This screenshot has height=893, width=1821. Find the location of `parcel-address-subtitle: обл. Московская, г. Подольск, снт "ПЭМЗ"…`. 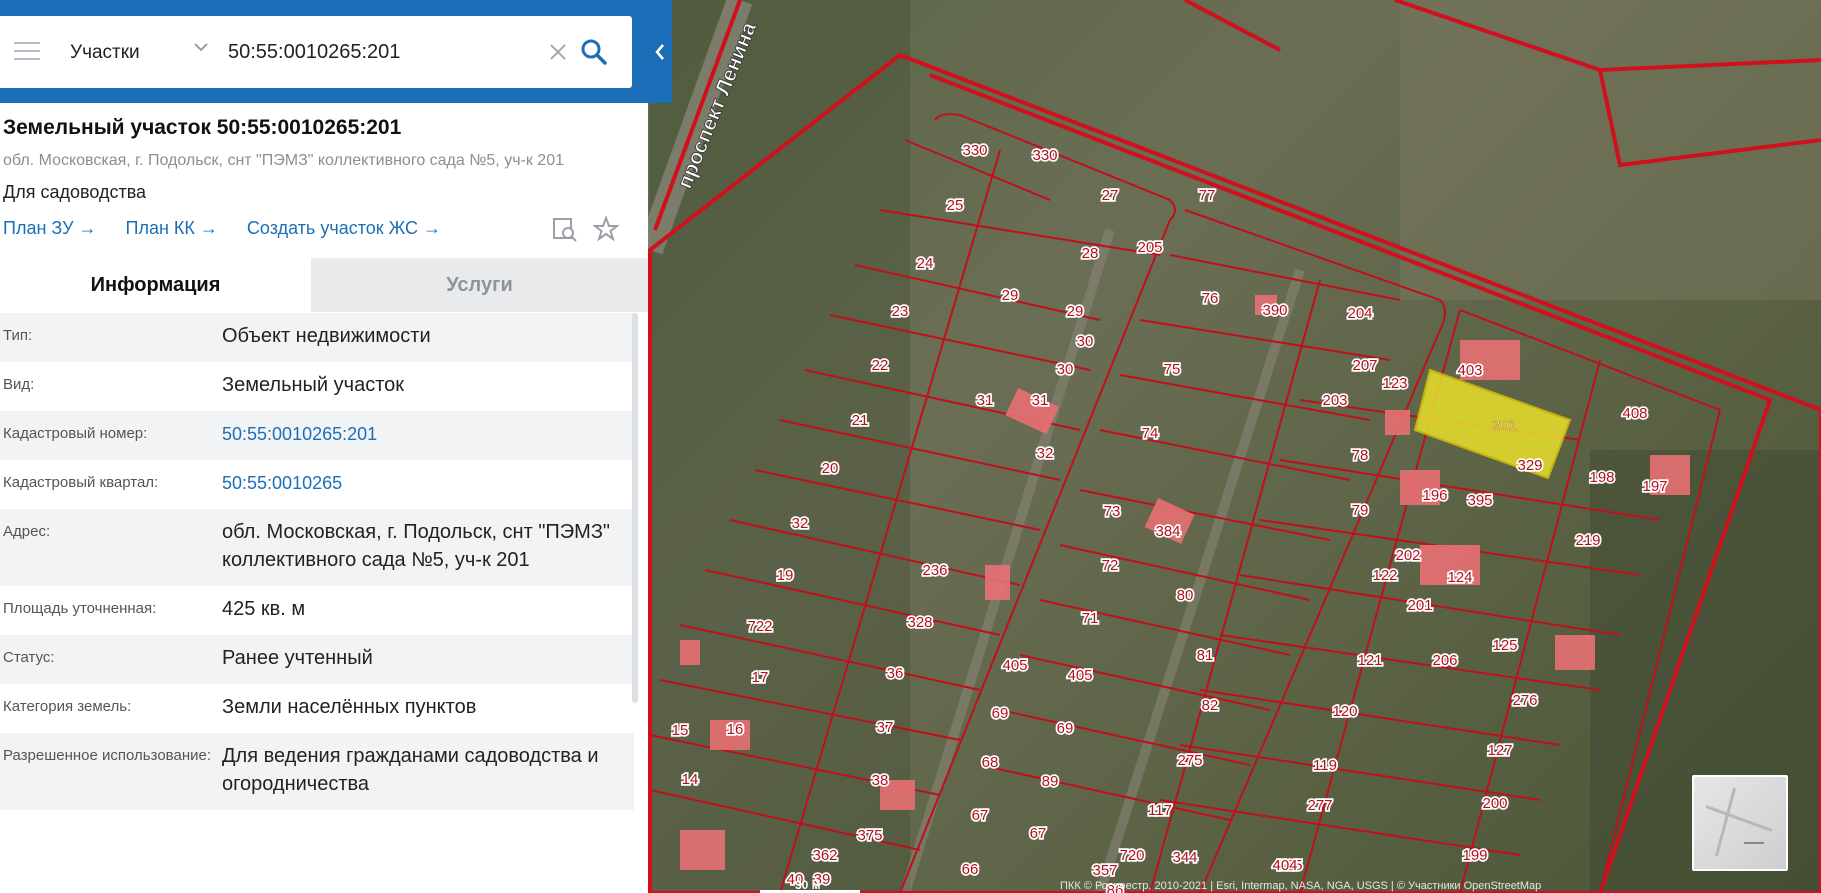

parcel-address-subtitle: обл. Московская, г. Подольск, снт "ПЭМЗ"… is located at coordinates (283, 160).